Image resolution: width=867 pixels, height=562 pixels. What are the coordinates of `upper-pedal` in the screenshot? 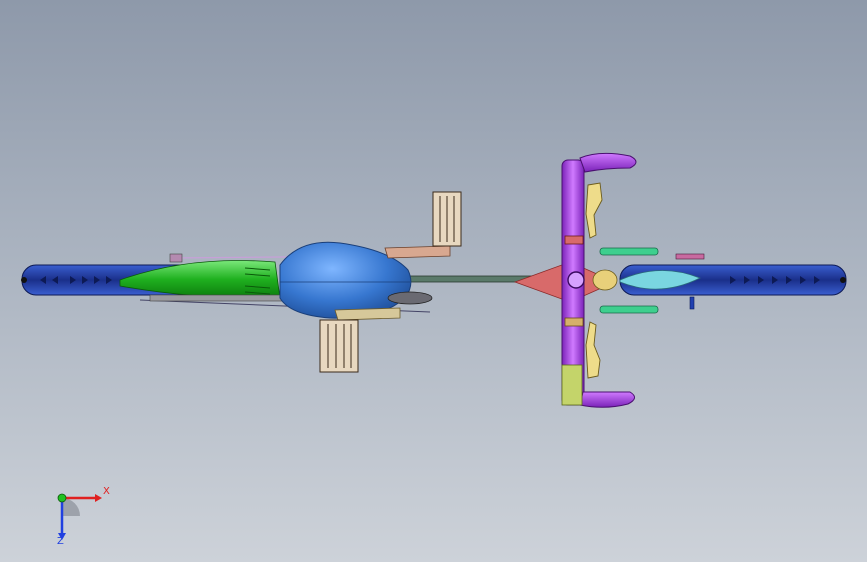 It's located at (423, 225).